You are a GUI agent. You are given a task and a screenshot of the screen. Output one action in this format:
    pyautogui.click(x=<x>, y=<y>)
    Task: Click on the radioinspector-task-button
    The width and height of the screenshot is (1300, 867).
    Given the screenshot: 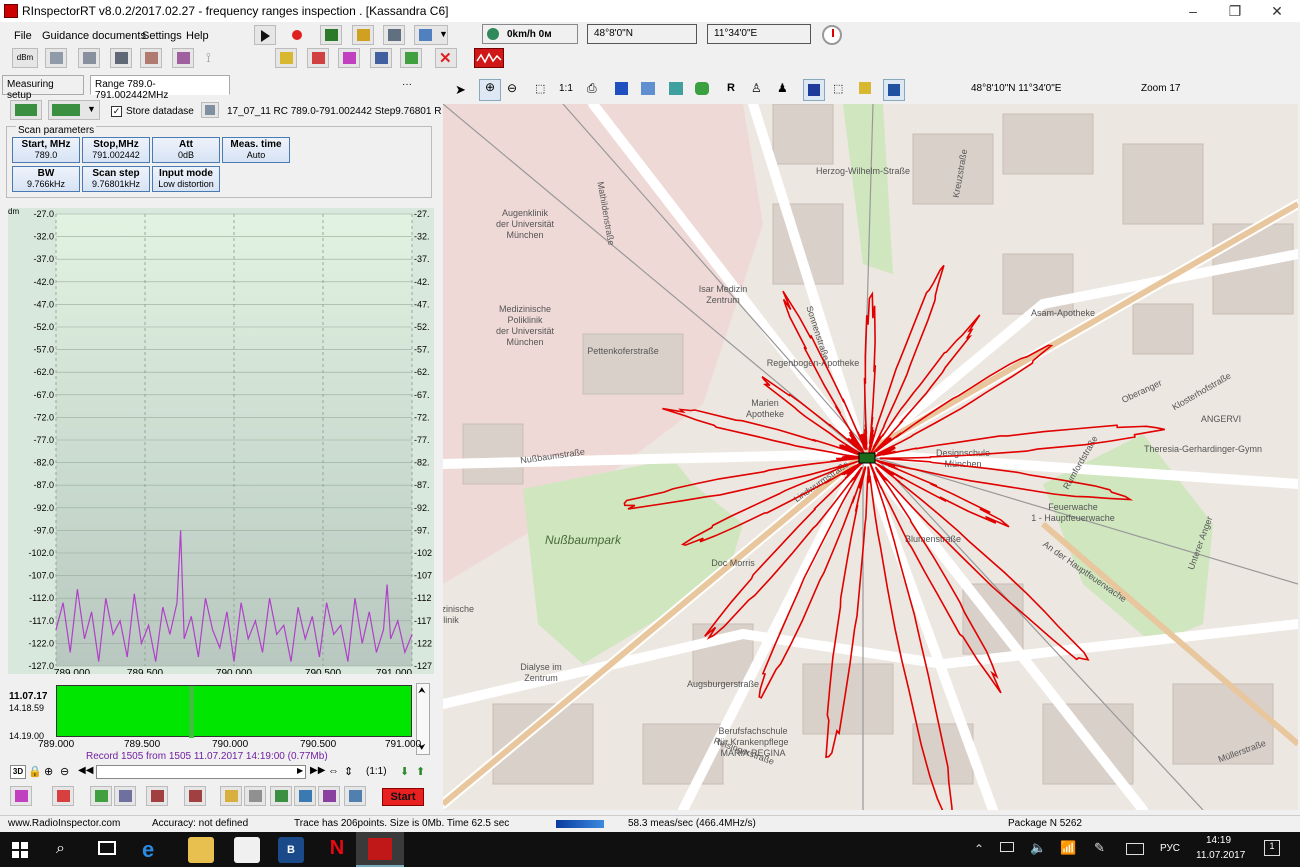 What is the action you would take?
    pyautogui.click(x=380, y=849)
    